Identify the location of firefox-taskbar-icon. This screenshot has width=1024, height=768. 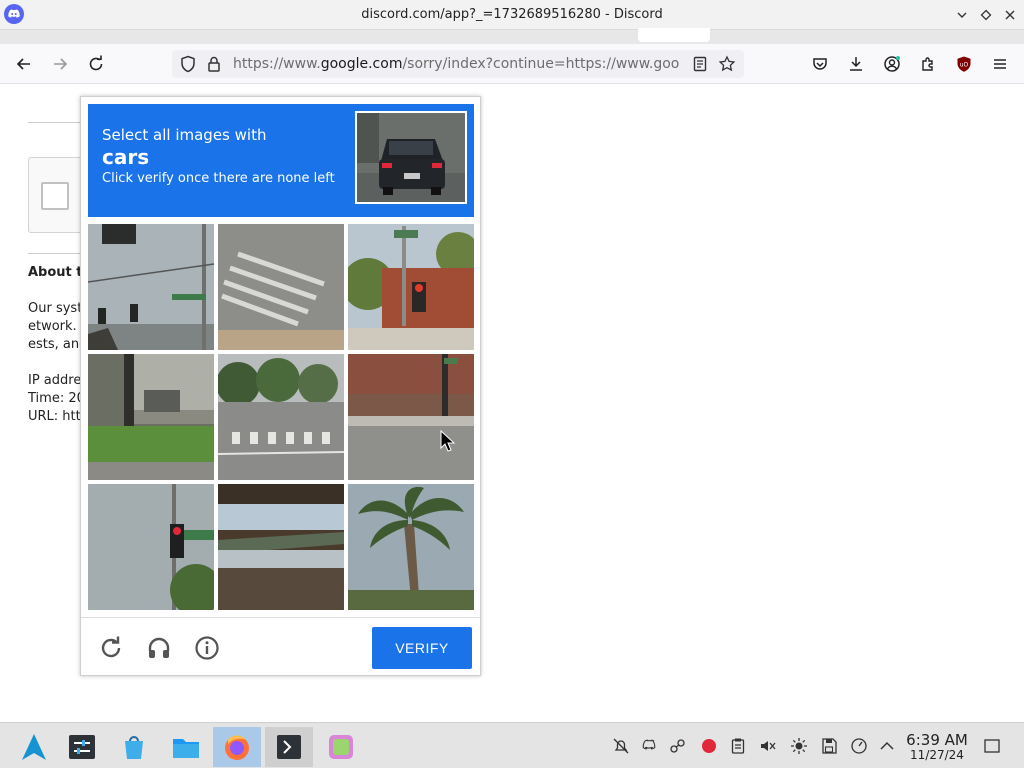
(237, 747).